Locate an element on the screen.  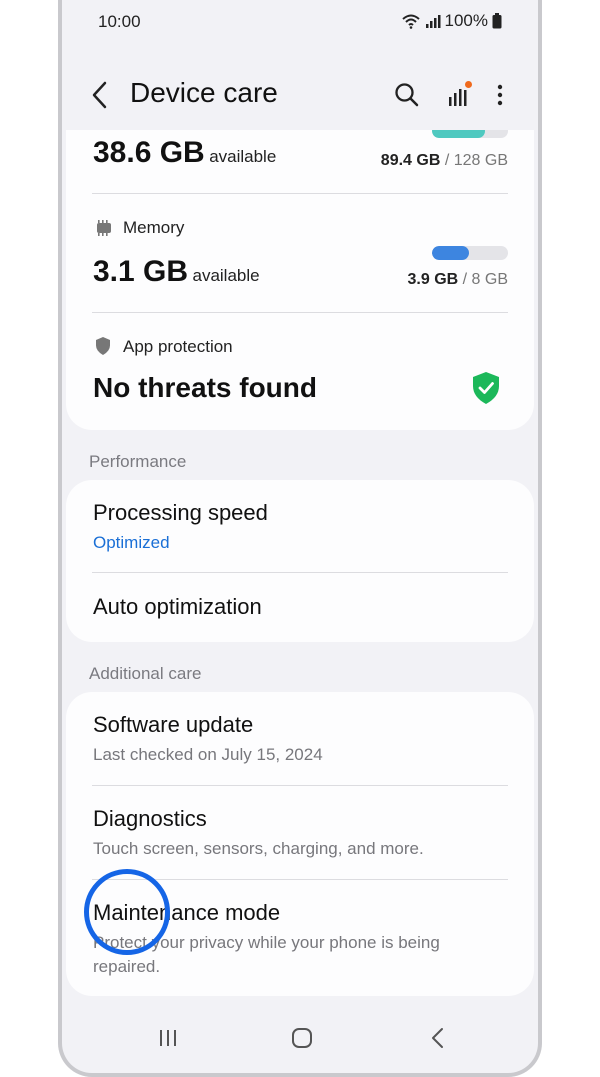
memory-label: Memory is located at coordinates (154, 227).